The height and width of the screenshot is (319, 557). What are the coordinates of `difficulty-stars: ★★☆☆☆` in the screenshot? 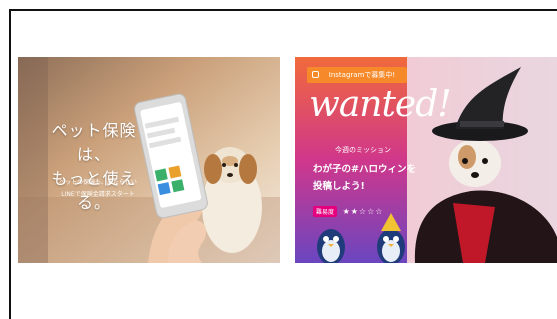 It's located at (363, 211).